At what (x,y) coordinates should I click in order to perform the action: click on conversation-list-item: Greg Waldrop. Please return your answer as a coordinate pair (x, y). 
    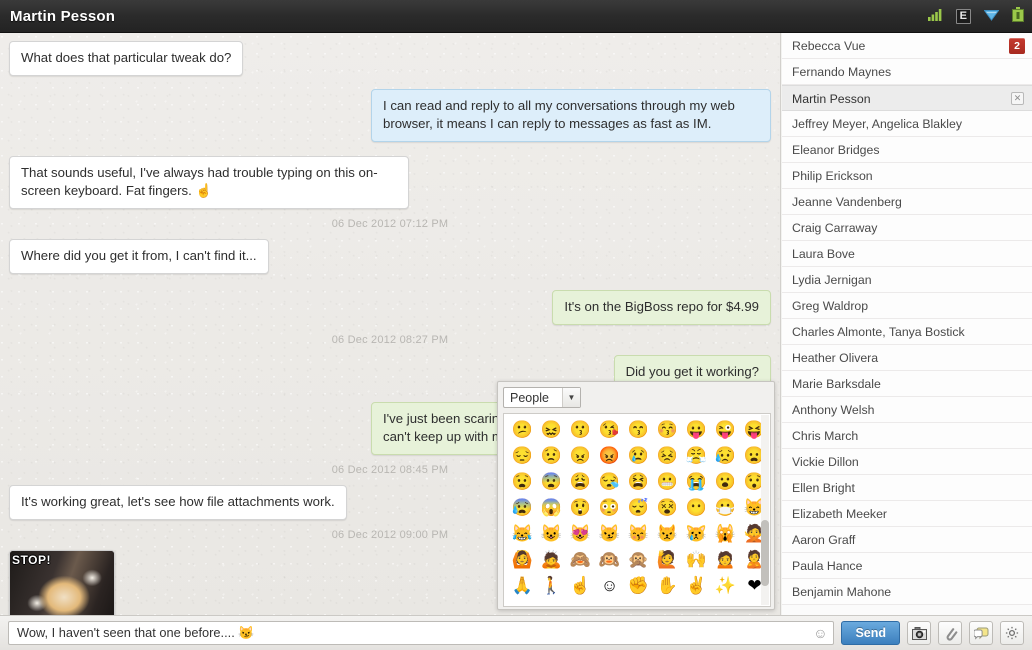
    Looking at the image, I should click on (907, 306).